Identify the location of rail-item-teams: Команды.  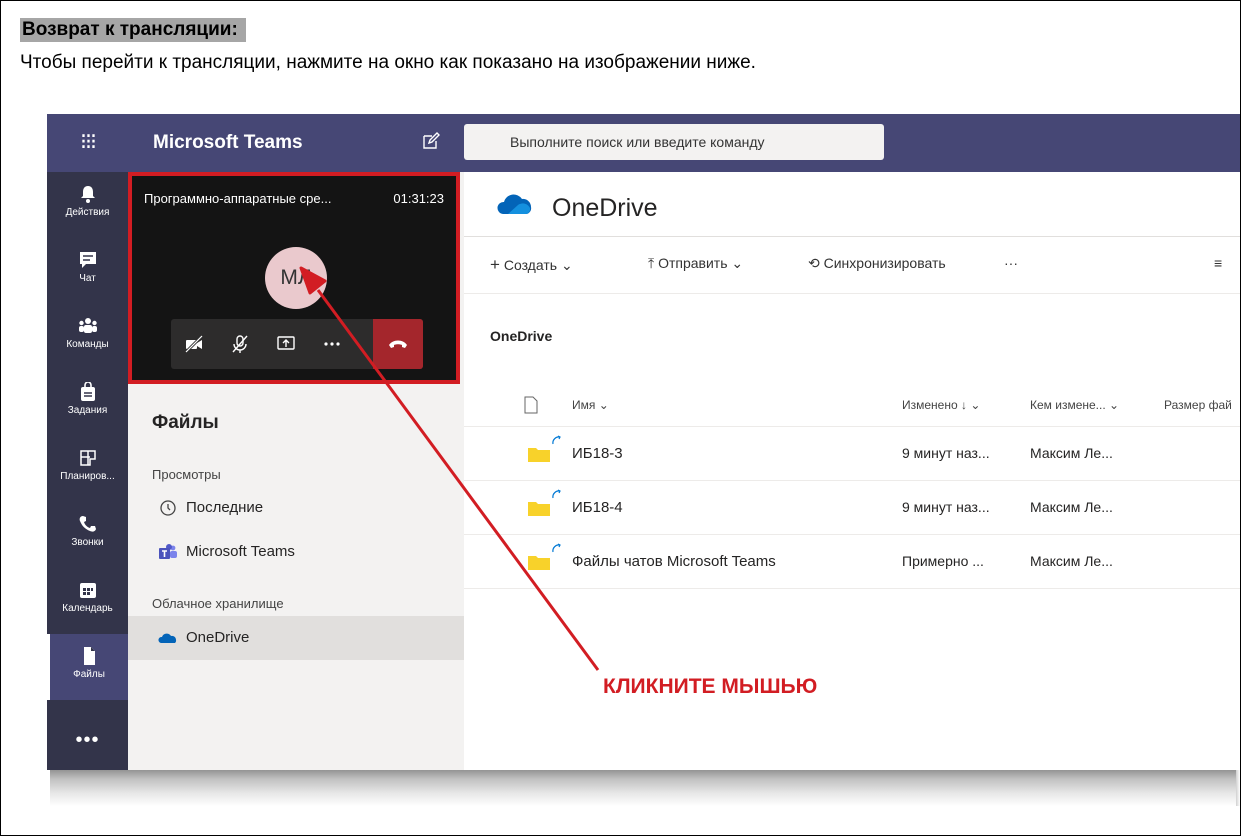
(87, 337).